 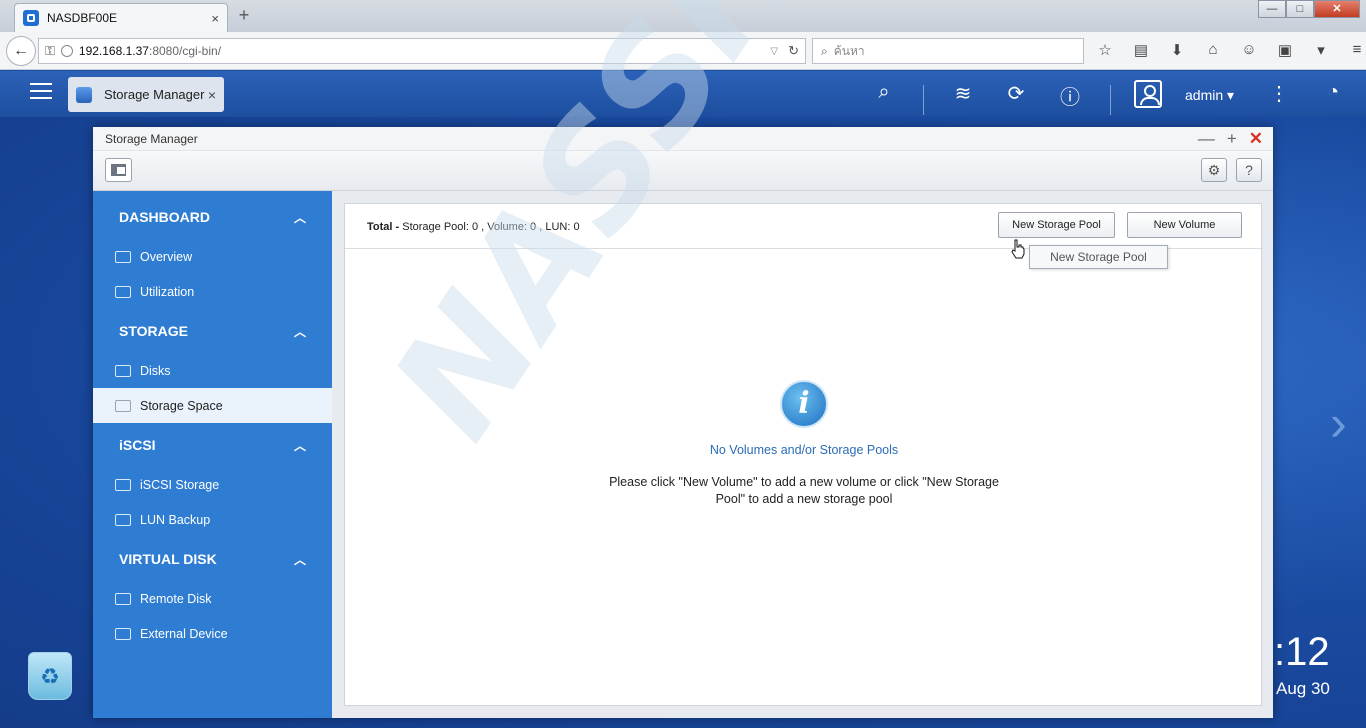 What do you see at coordinates (1337, 9) in the screenshot?
I see `close-window-button: ✕` at bounding box center [1337, 9].